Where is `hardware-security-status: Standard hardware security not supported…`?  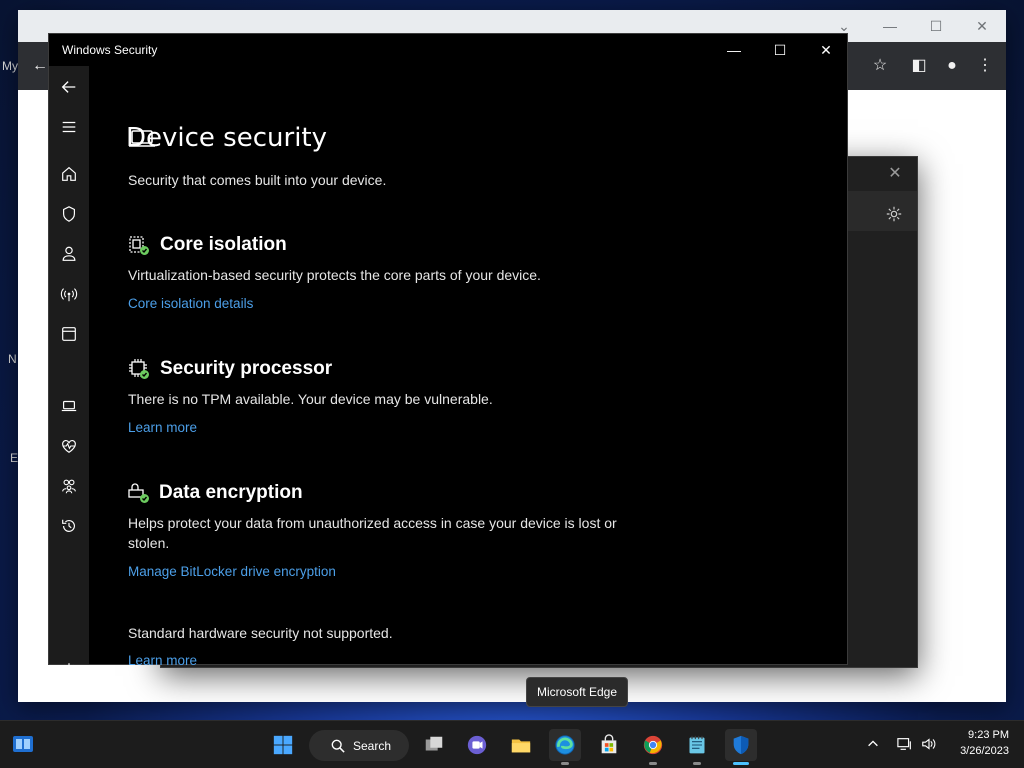
hardware-security-status: Standard hardware security not supported… is located at coordinates (260, 633).